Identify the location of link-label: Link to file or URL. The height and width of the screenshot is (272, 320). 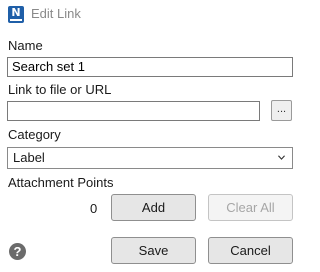
(60, 89).